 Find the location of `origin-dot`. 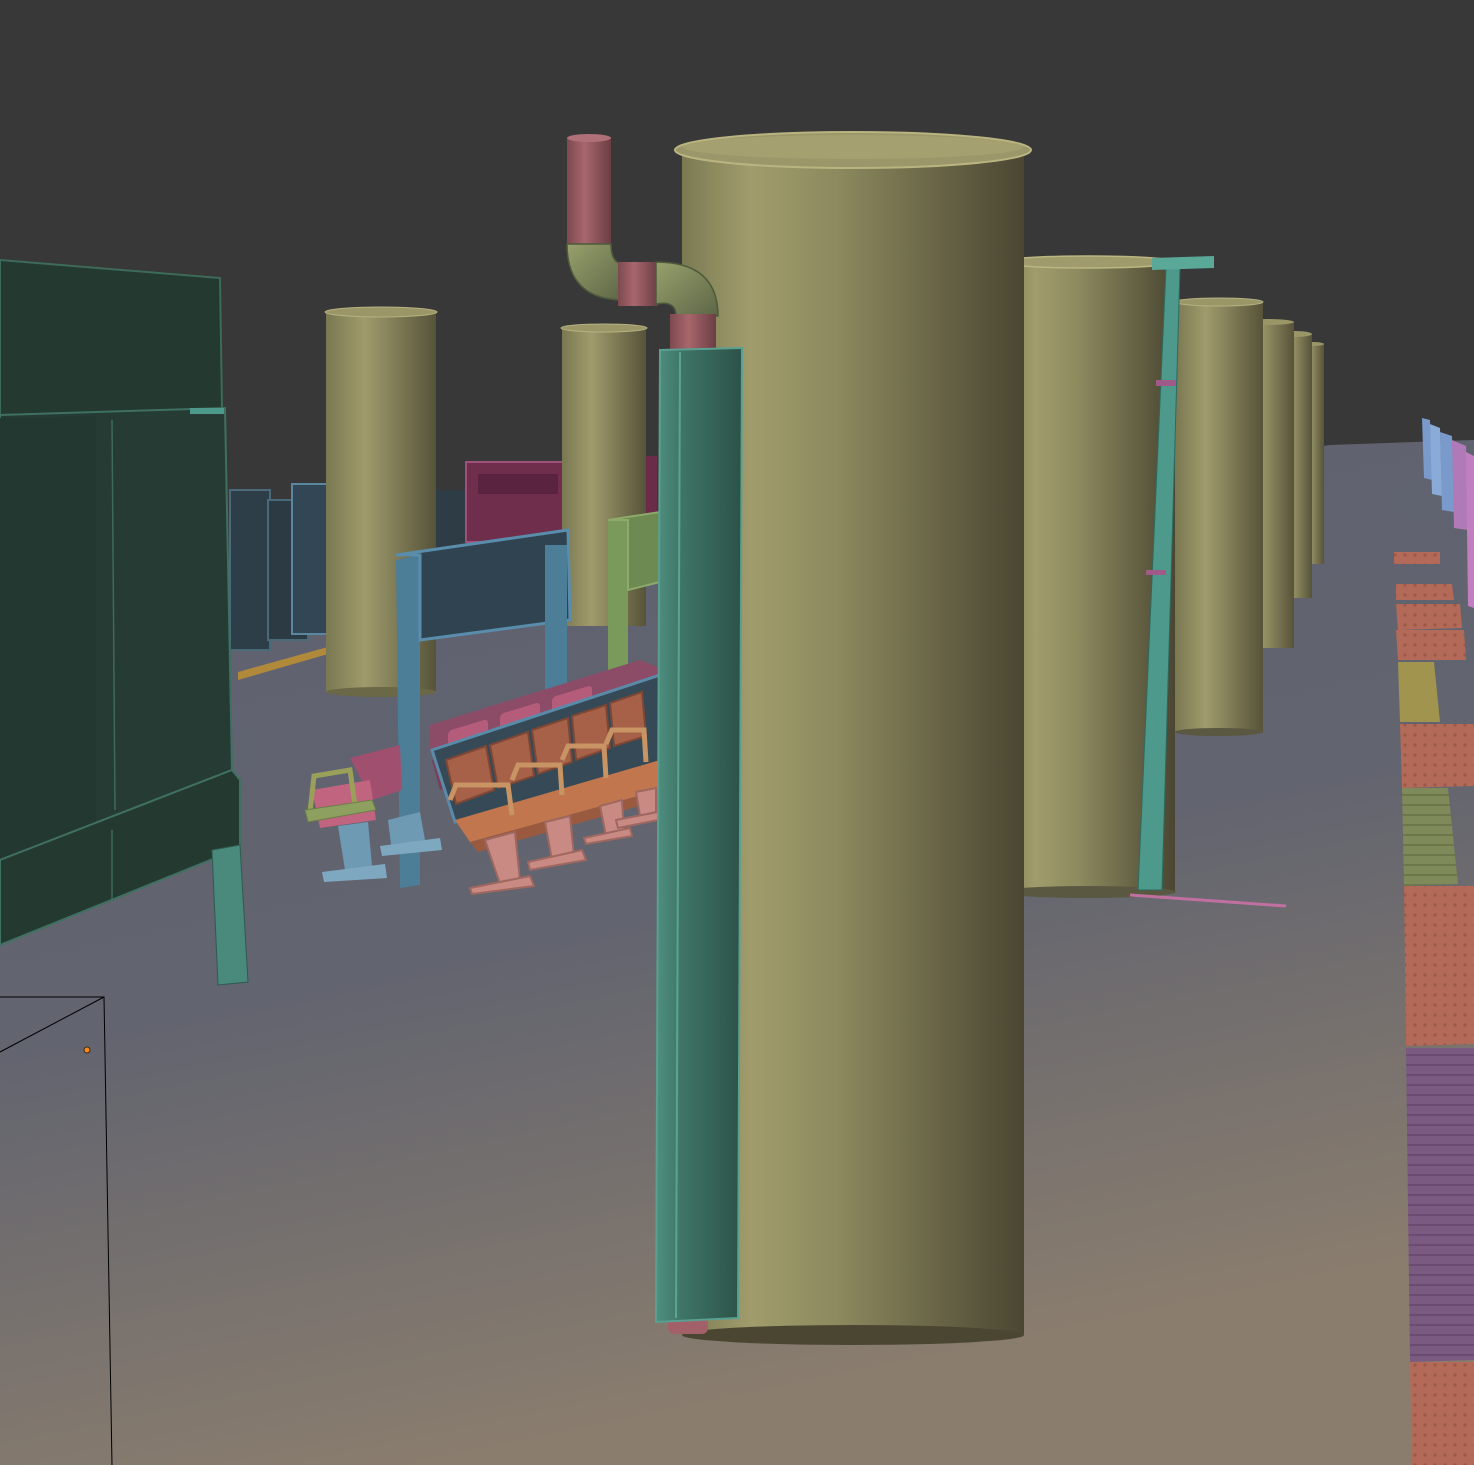

origin-dot is located at coordinates (87, 1050).